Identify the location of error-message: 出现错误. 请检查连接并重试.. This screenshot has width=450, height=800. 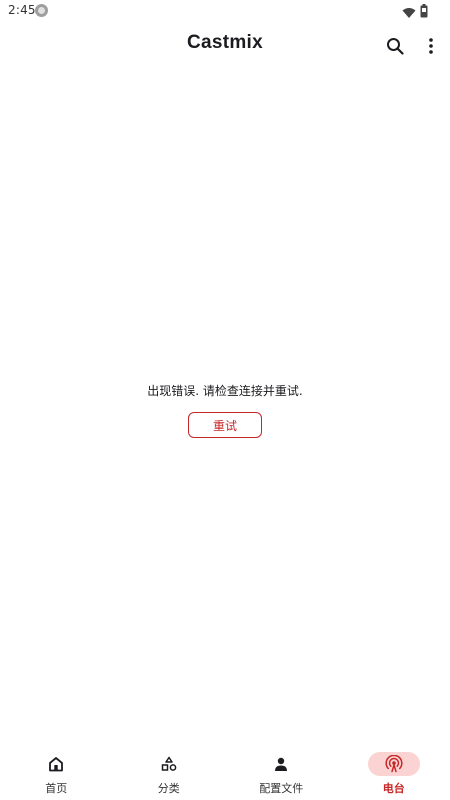
(225, 391).